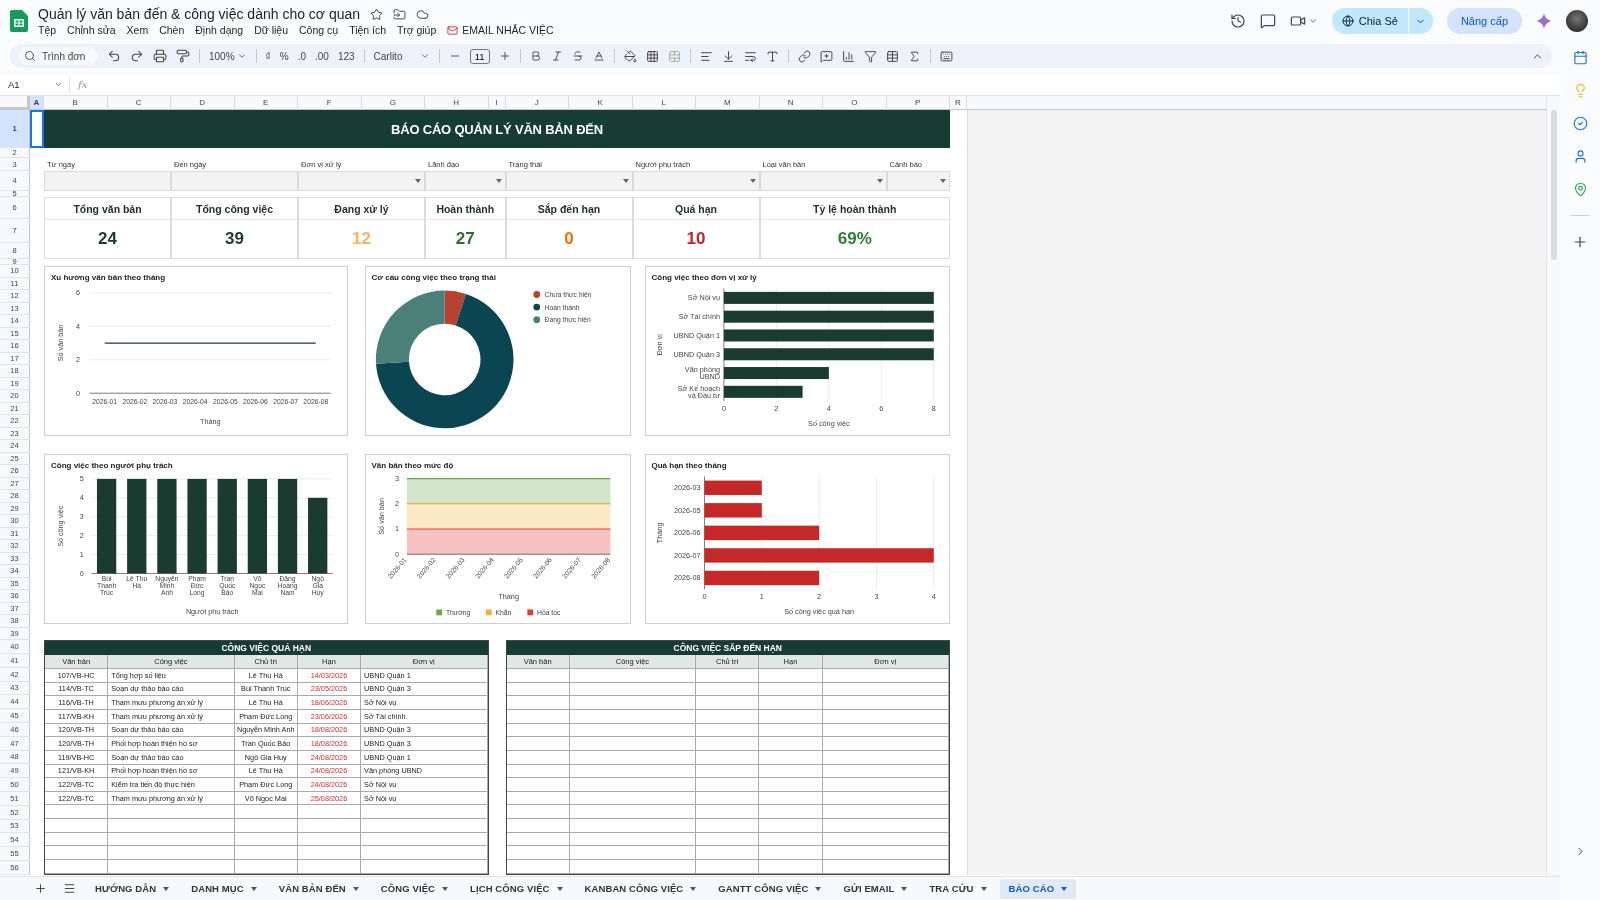  What do you see at coordinates (791, 103) in the screenshot?
I see `column-header: N` at bounding box center [791, 103].